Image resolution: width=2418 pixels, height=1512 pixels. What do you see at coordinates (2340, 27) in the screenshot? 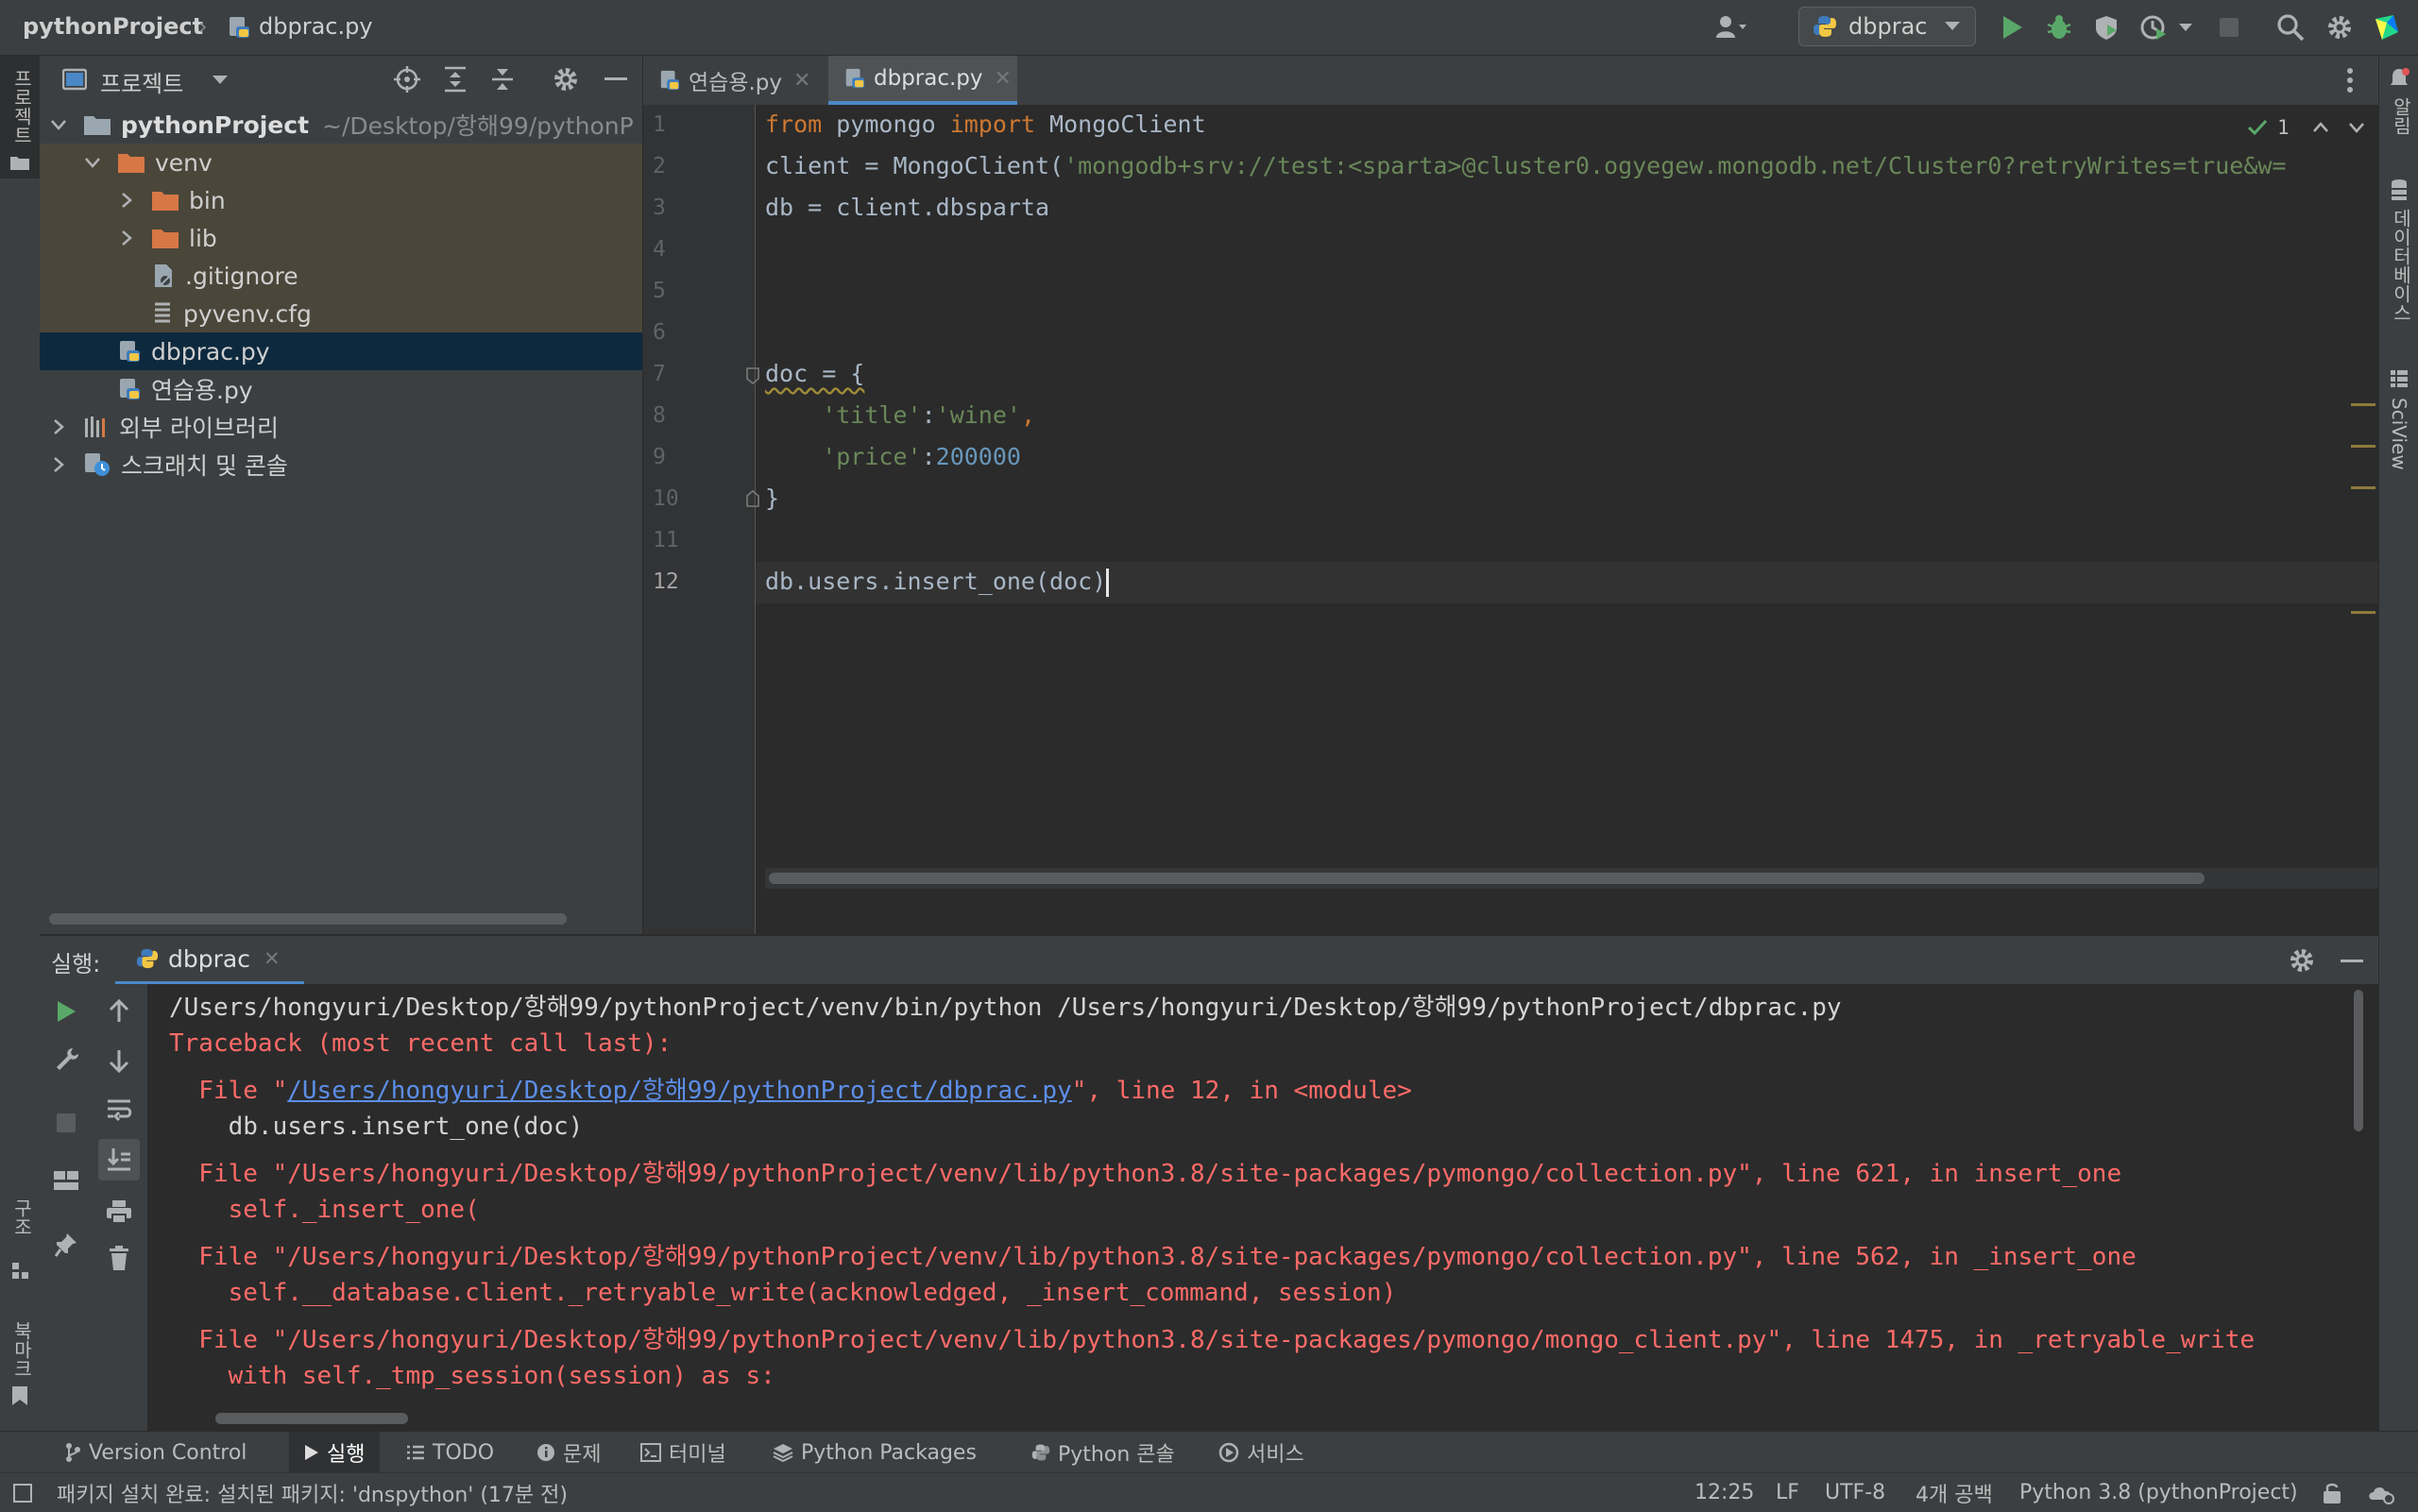
I see `settings-gear-icon` at bounding box center [2340, 27].